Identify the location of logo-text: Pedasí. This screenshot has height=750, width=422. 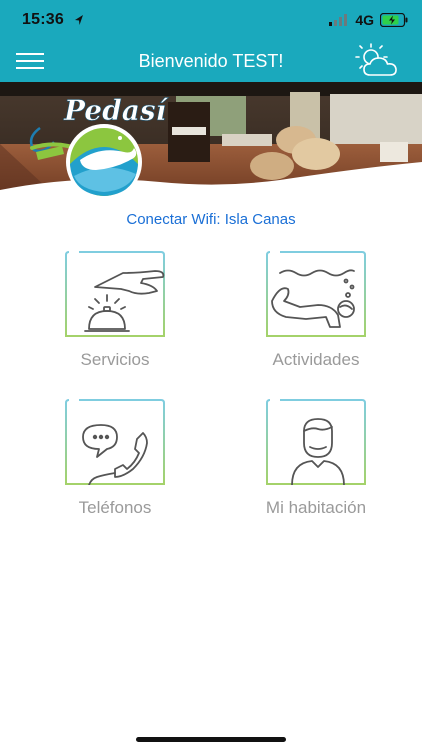
(116, 110).